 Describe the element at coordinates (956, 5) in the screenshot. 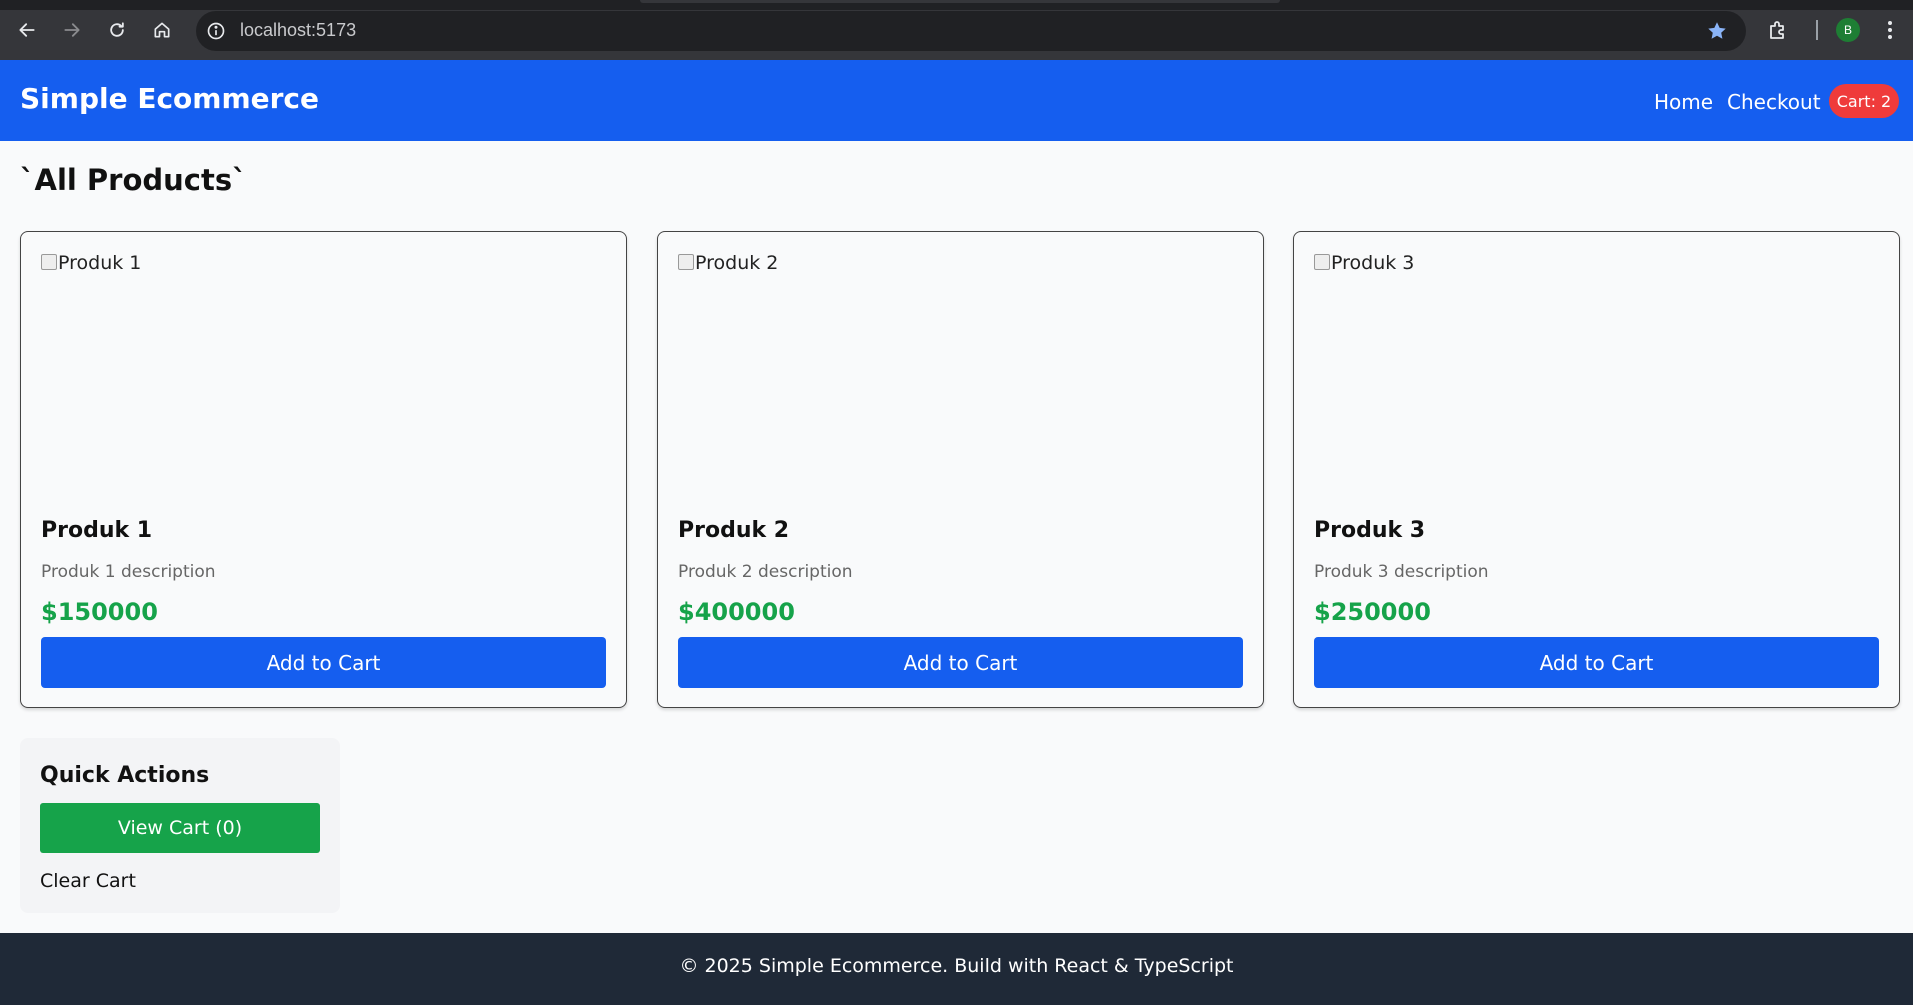

I see `tab-strip` at that location.